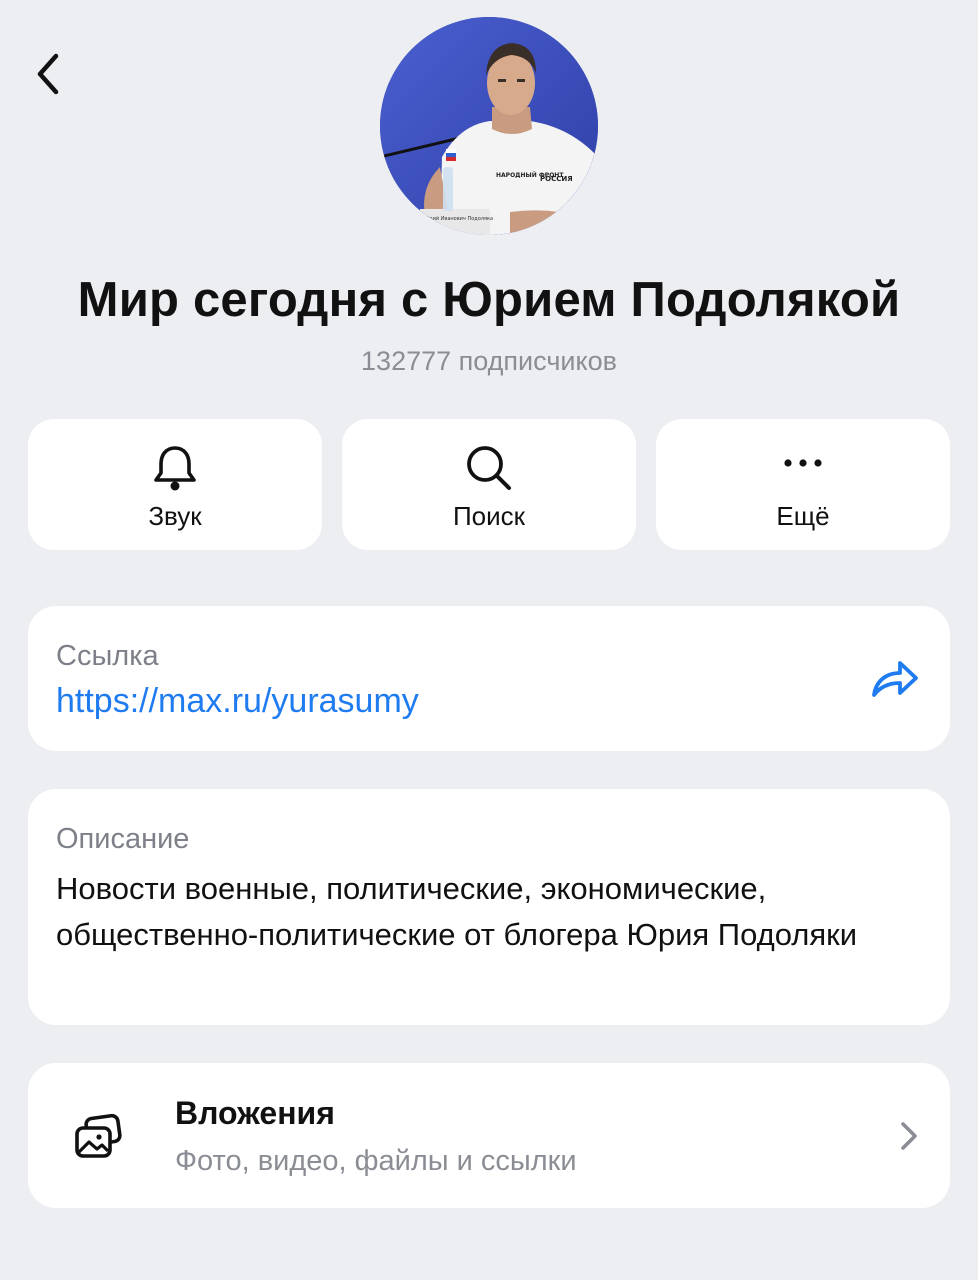  Describe the element at coordinates (489, 300) in the screenshot. I see `channel-title: Мир сегодня с Юрием Подолякой` at that location.